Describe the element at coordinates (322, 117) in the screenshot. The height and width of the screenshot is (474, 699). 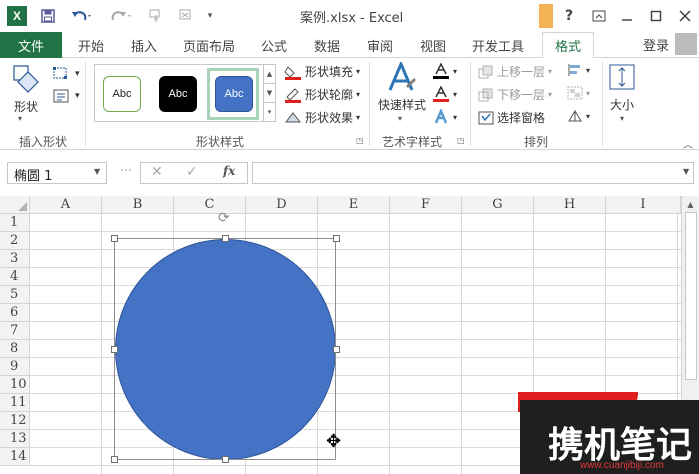
I see `shape-effects-button: 形状效果 ▾` at that location.